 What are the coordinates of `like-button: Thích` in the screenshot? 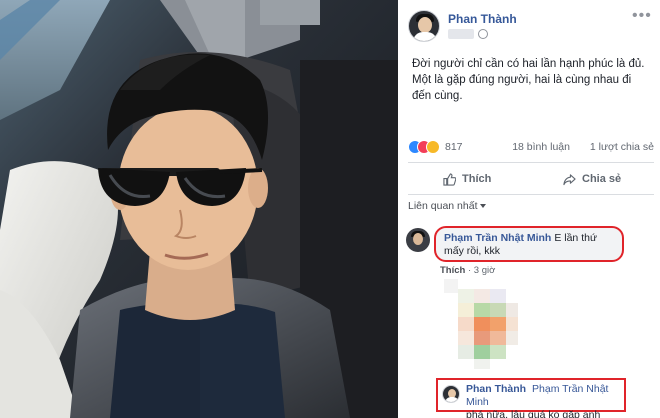 It's located at (467, 179).